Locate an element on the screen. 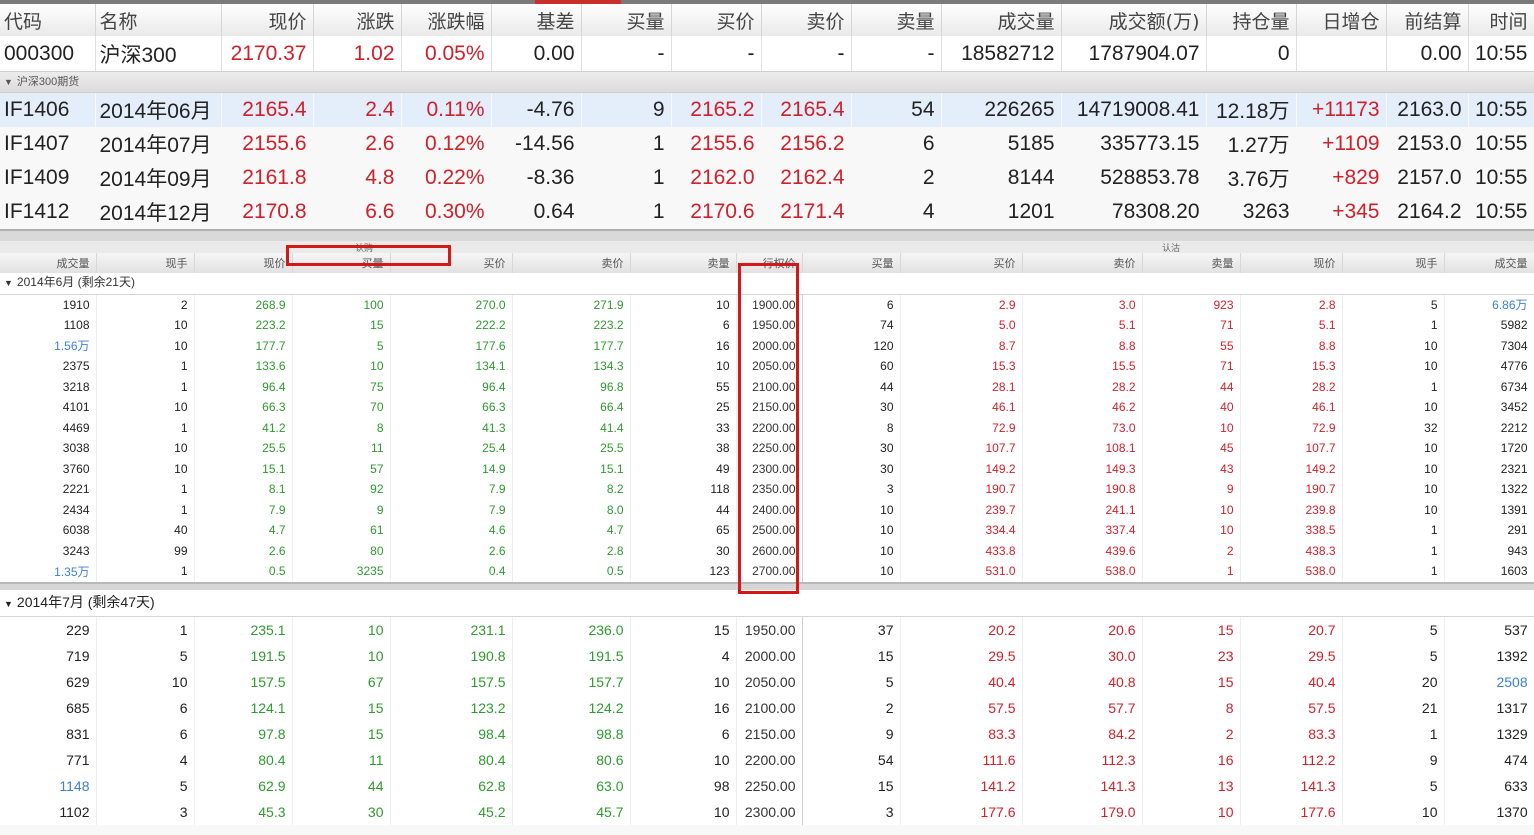  column-header: 前结算 is located at coordinates (1427, 20).